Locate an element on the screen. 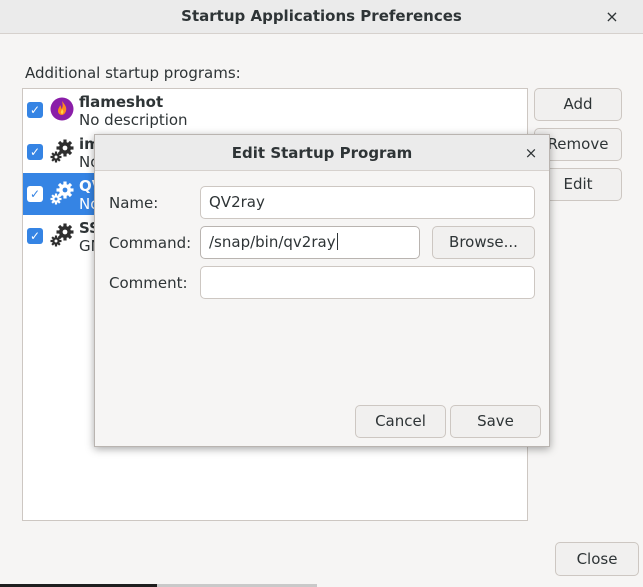  name-field: QV2ray is located at coordinates (367, 202).